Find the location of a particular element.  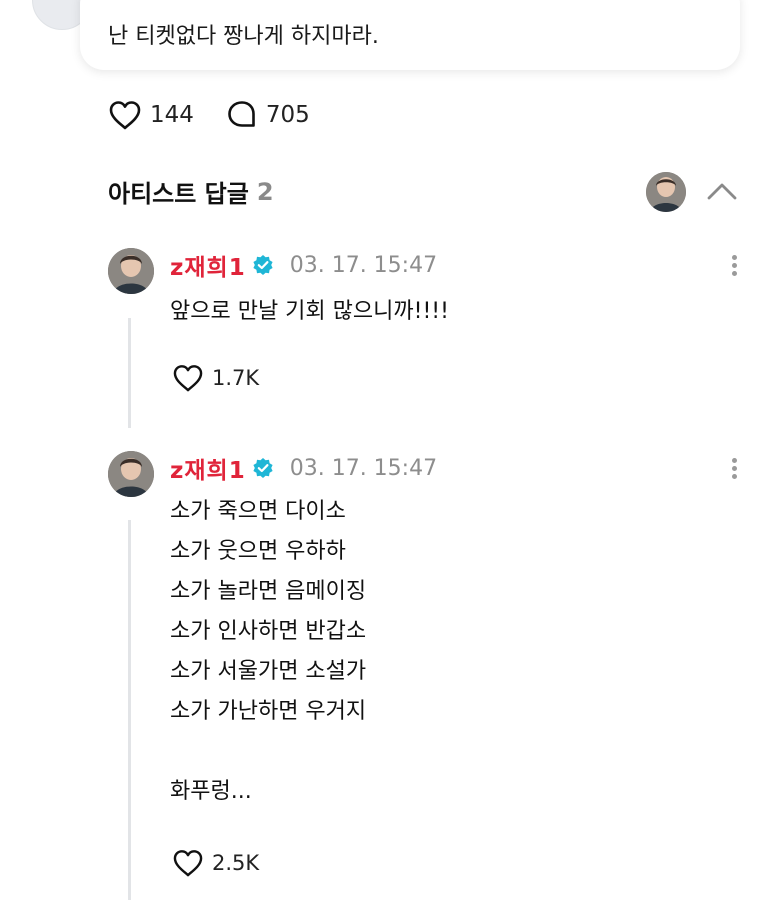

artist-replies-title: 아티스트 답글 is located at coordinates (178, 194).